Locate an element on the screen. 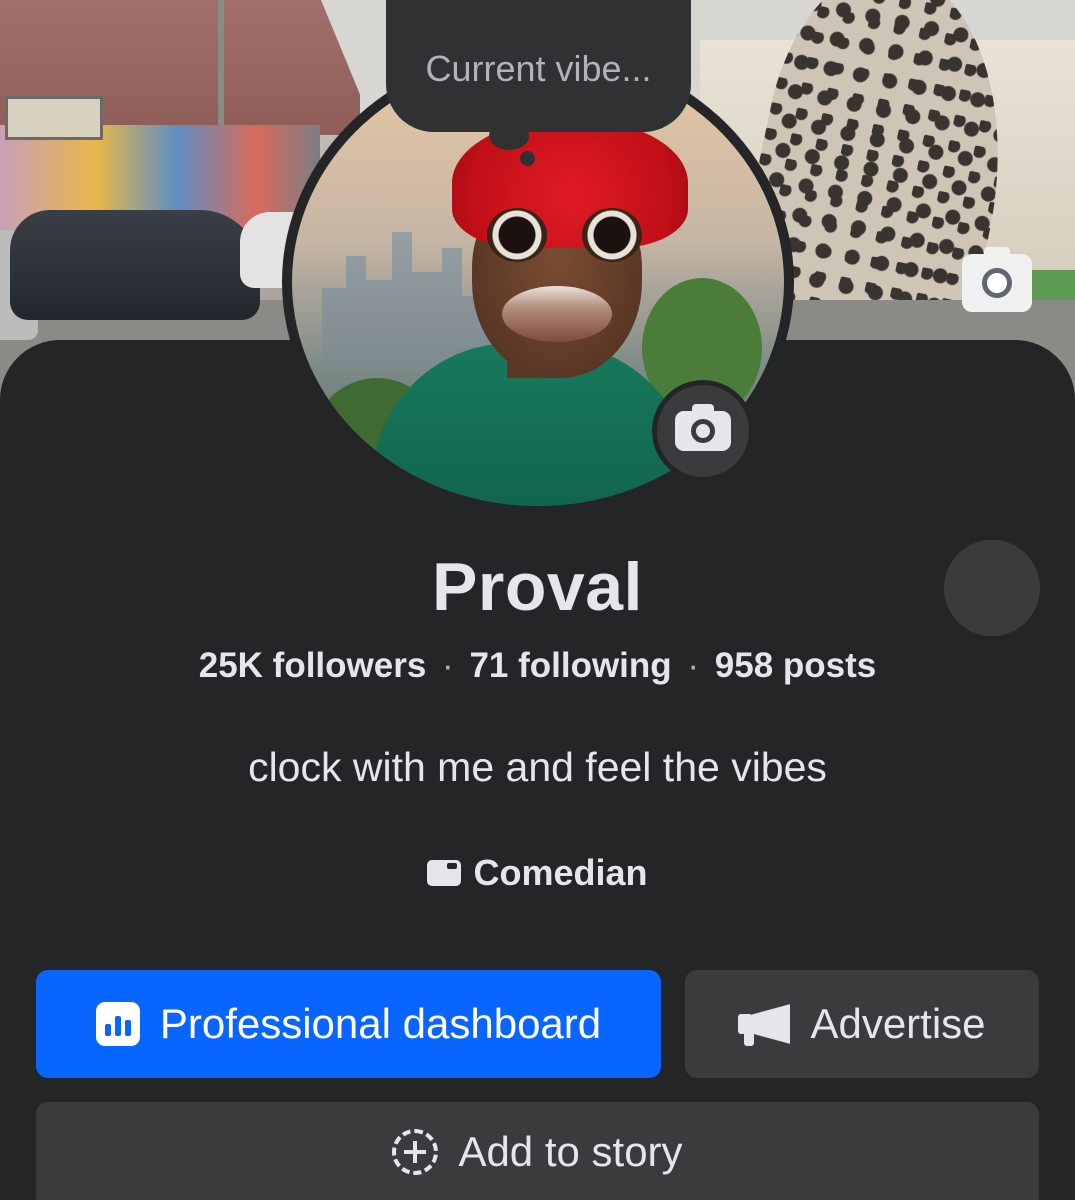  add-to-story-button: Add to story is located at coordinates (537, 1151).